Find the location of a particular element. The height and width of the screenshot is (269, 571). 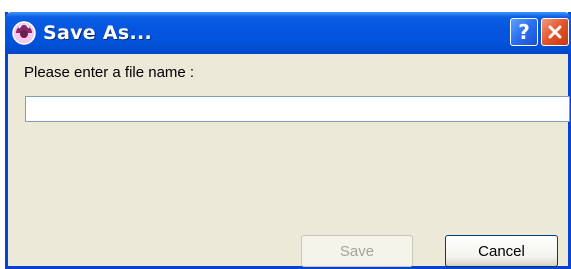

save-button-label: Save is located at coordinates (357, 251).